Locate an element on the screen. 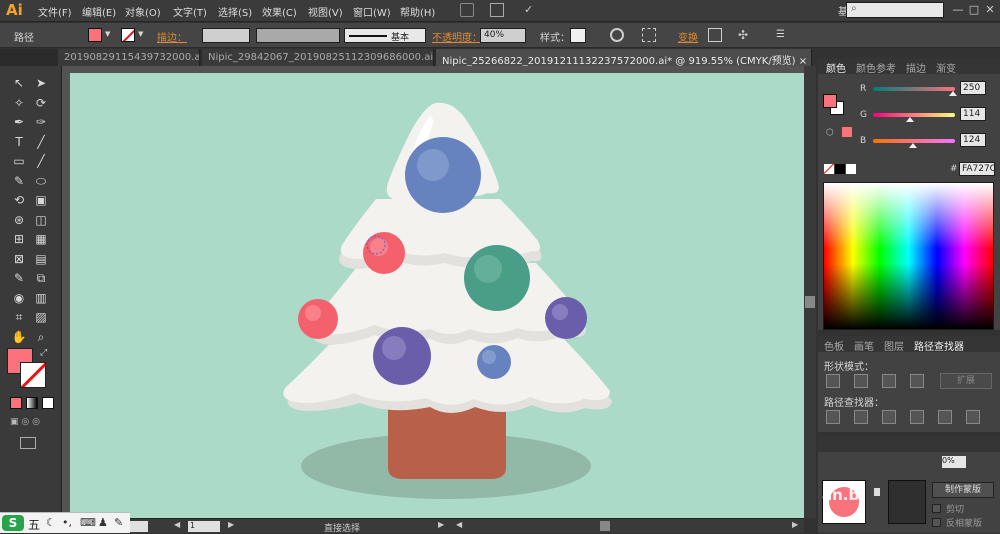  color-panel-tab-0: 颜色 is located at coordinates (836, 67).